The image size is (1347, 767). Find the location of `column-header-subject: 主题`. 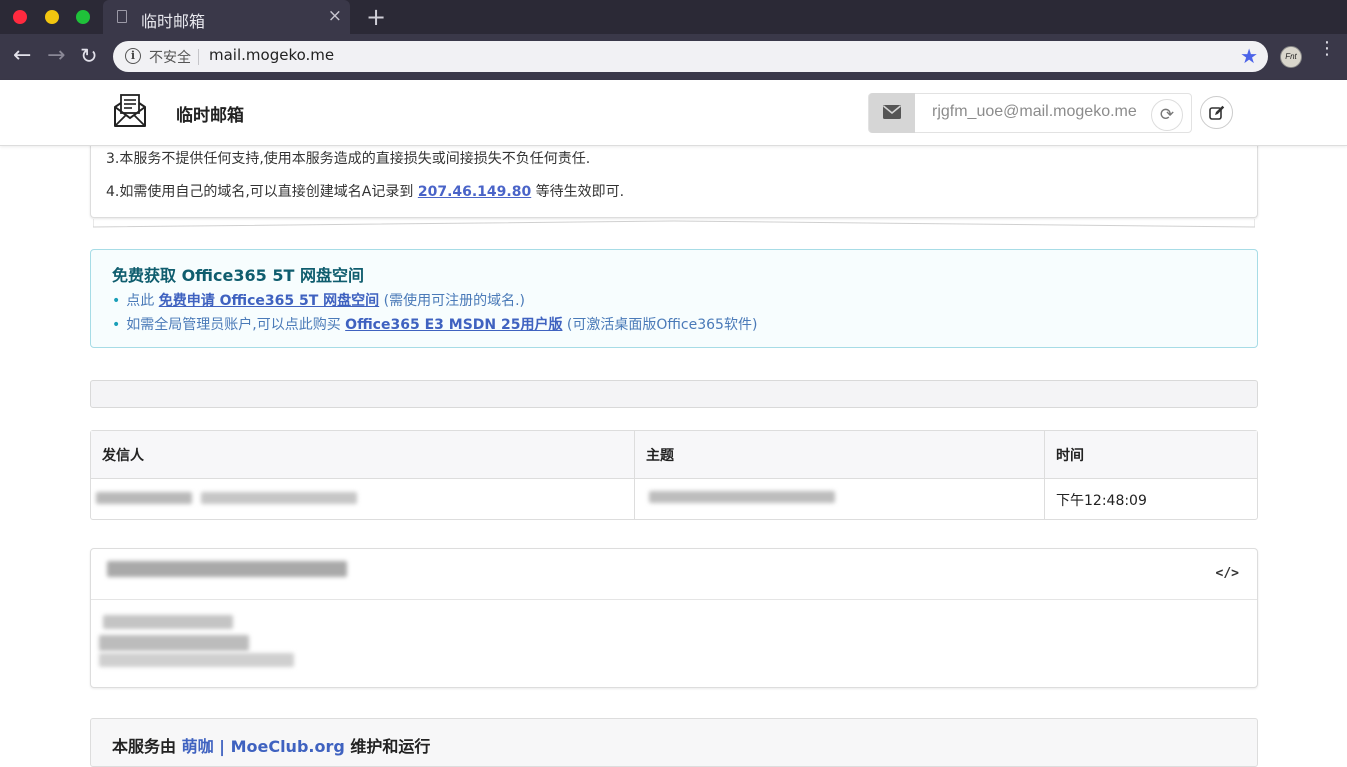

column-header-subject: 主题 is located at coordinates (660, 456).